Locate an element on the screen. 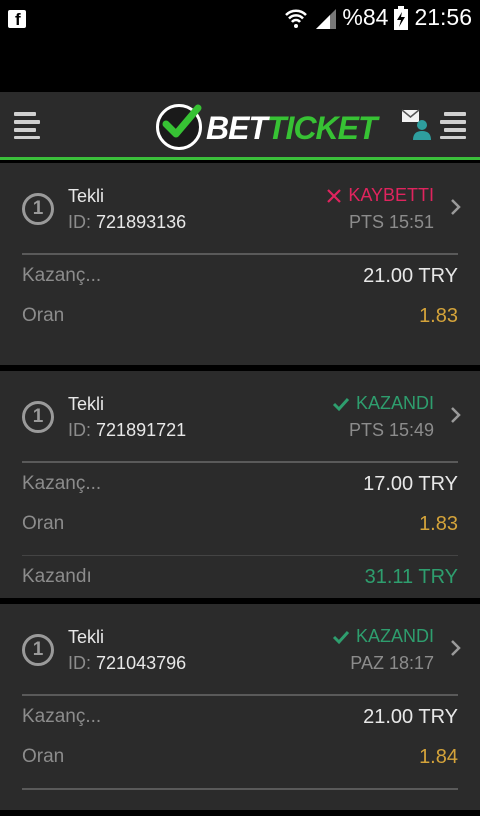  facebook-icon: f is located at coordinates (17, 19).